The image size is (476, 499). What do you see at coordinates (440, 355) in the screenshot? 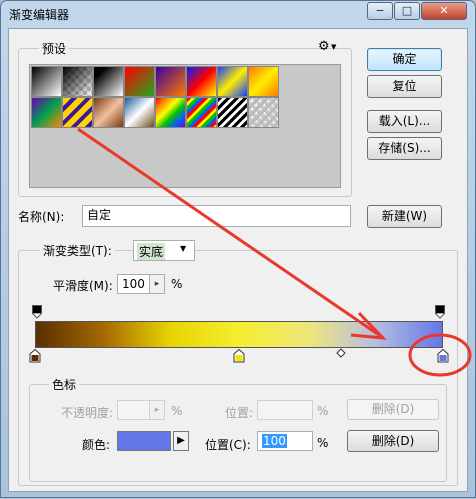
I see `annotation-circle` at bounding box center [440, 355].